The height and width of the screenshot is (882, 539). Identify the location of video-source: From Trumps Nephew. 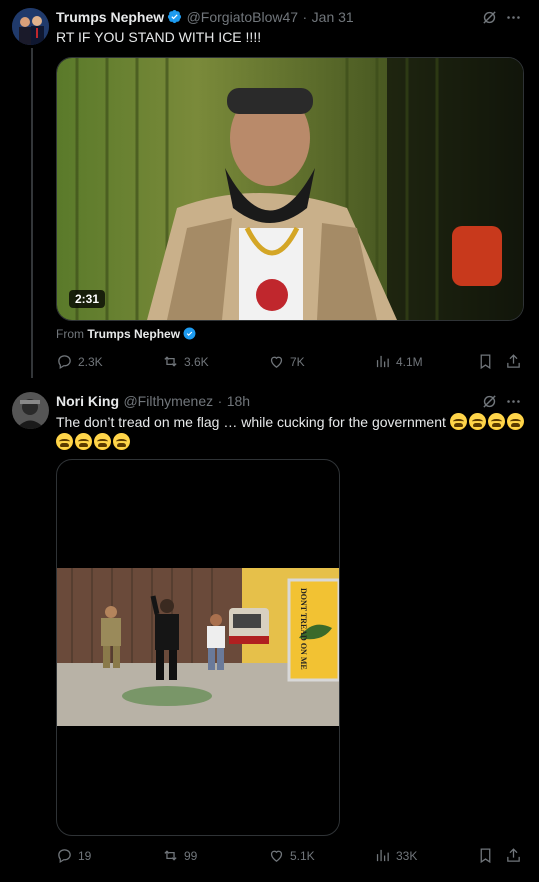
(126, 334).